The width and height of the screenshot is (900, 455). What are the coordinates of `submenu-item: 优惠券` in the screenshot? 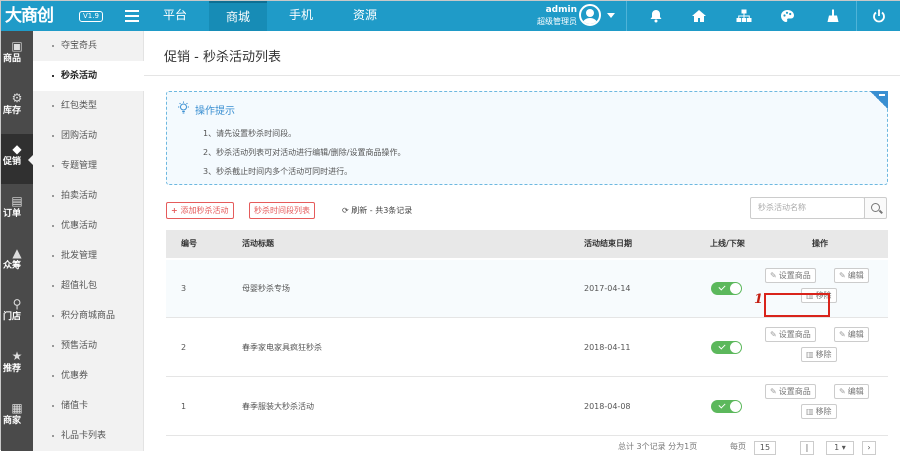 It's located at (88, 376).